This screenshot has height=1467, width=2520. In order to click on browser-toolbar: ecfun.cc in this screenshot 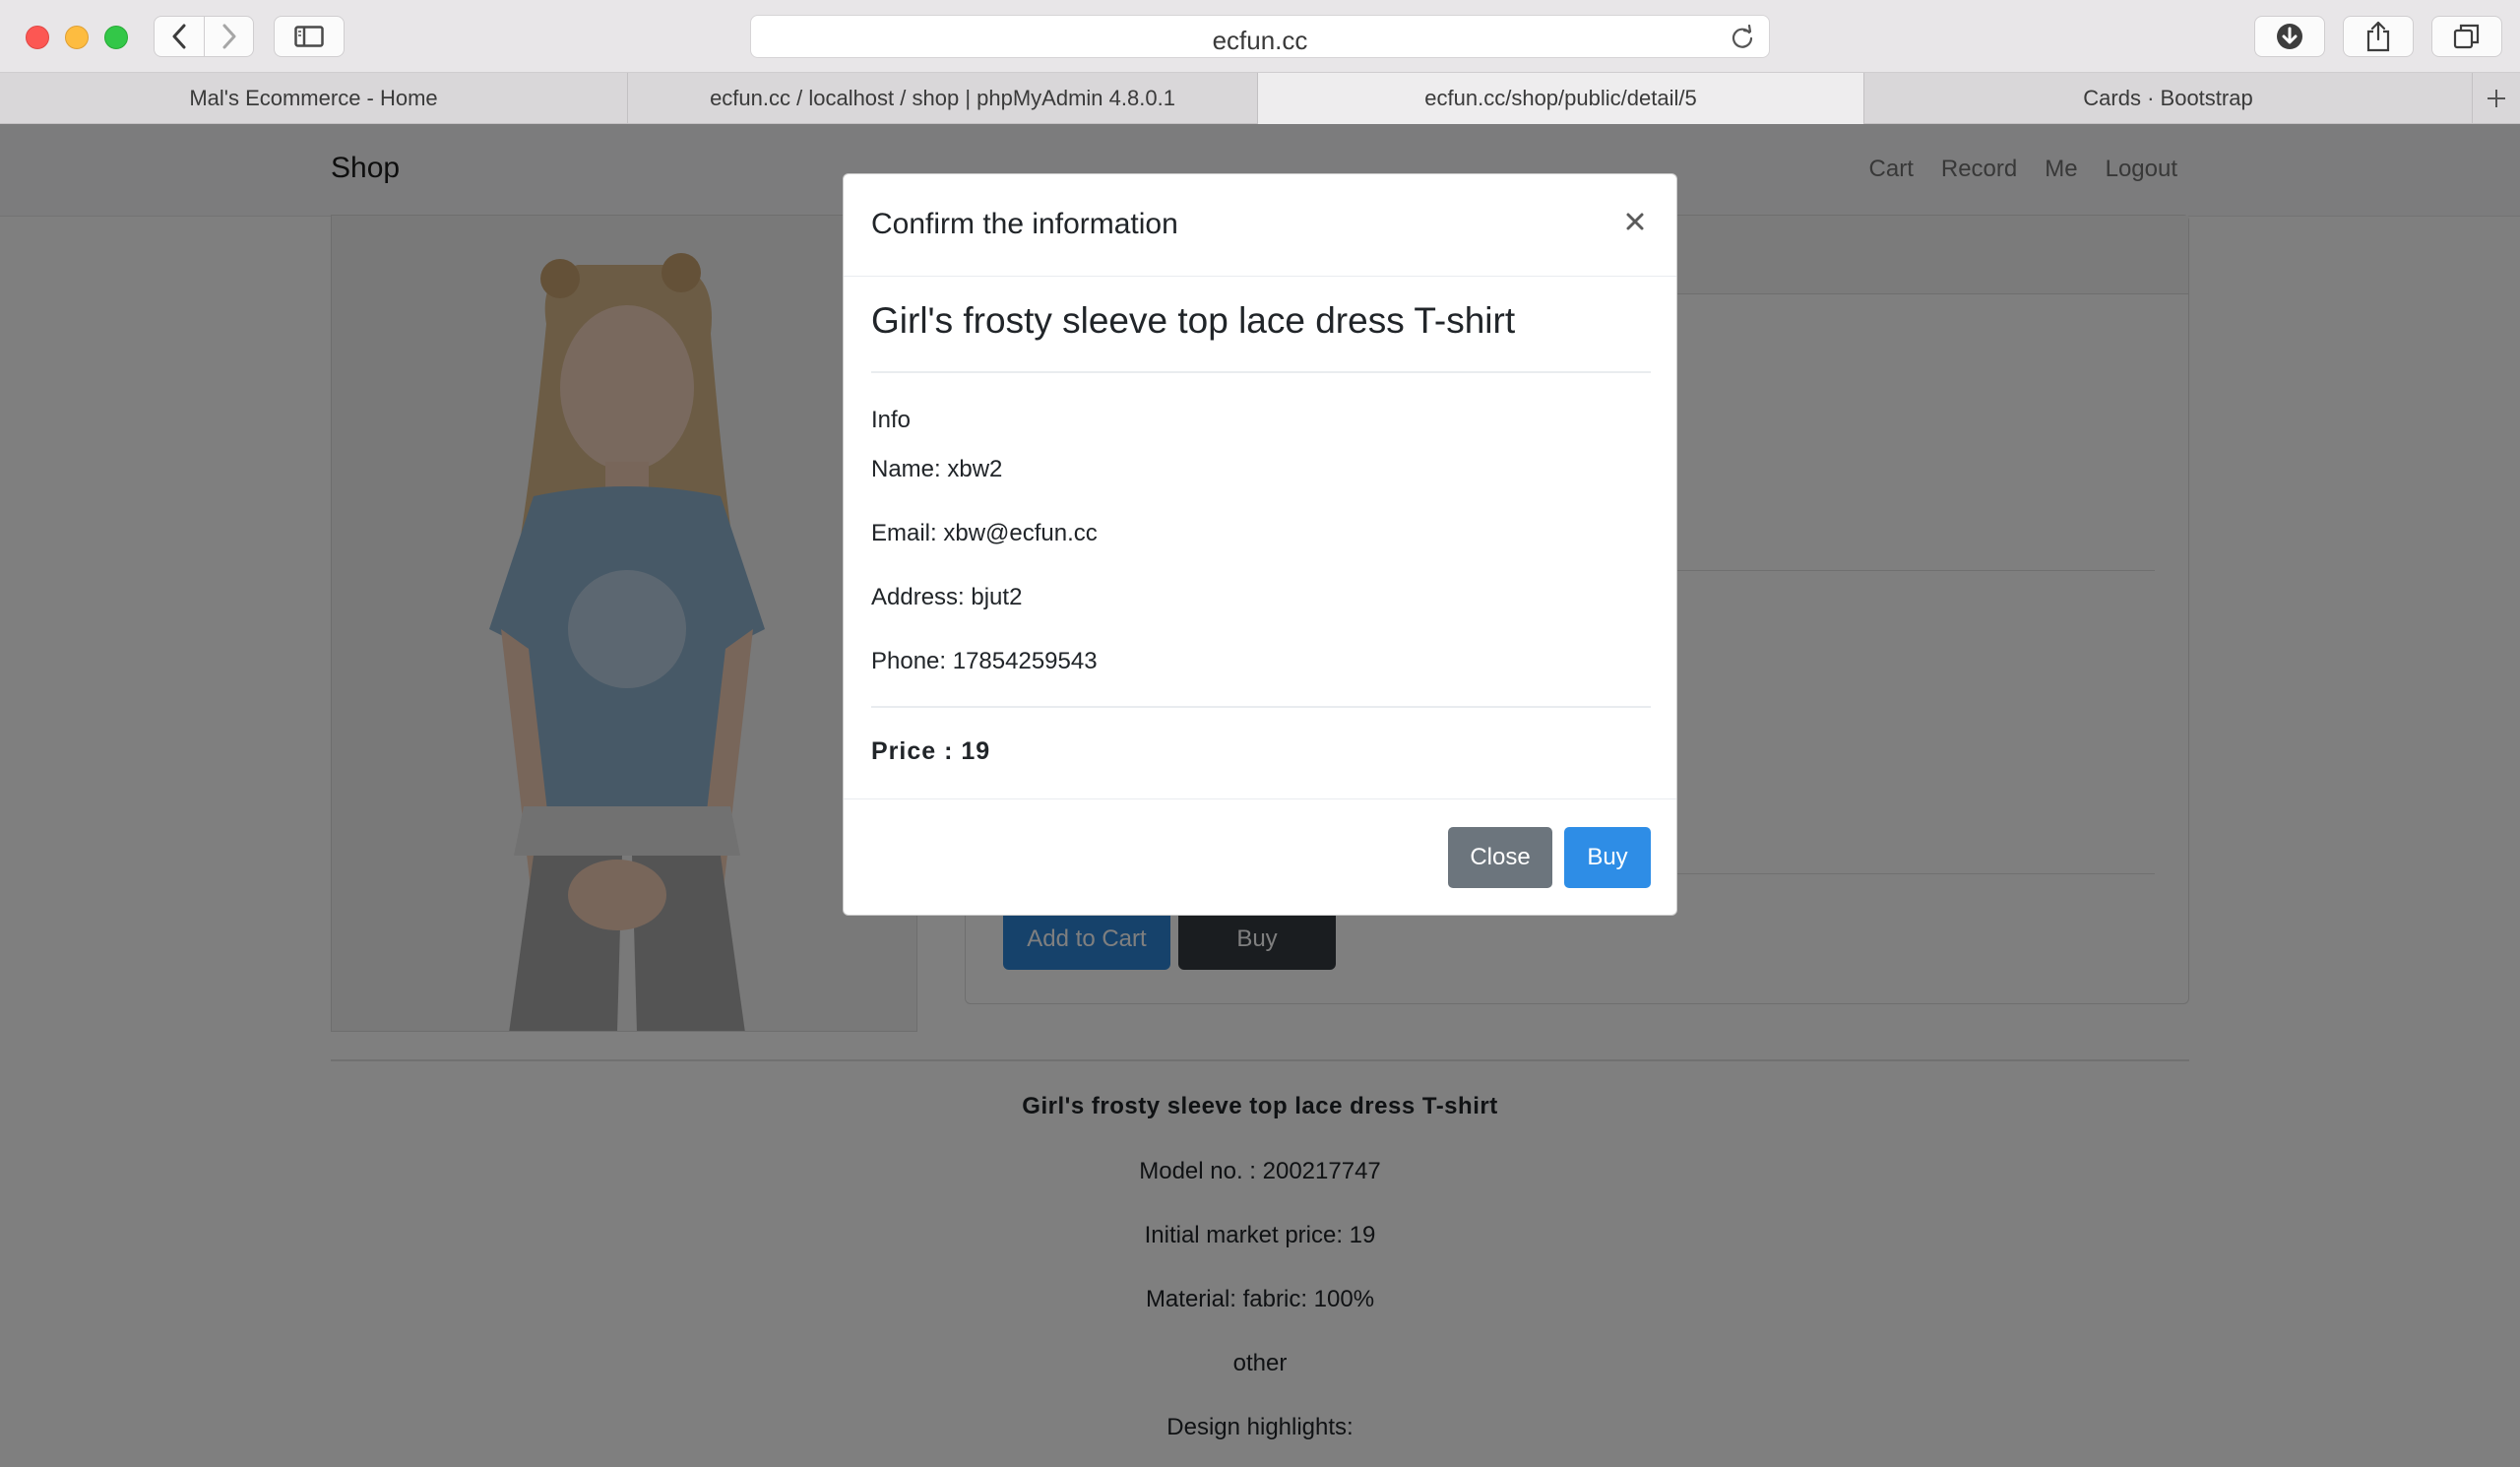, I will do `click(1260, 36)`.